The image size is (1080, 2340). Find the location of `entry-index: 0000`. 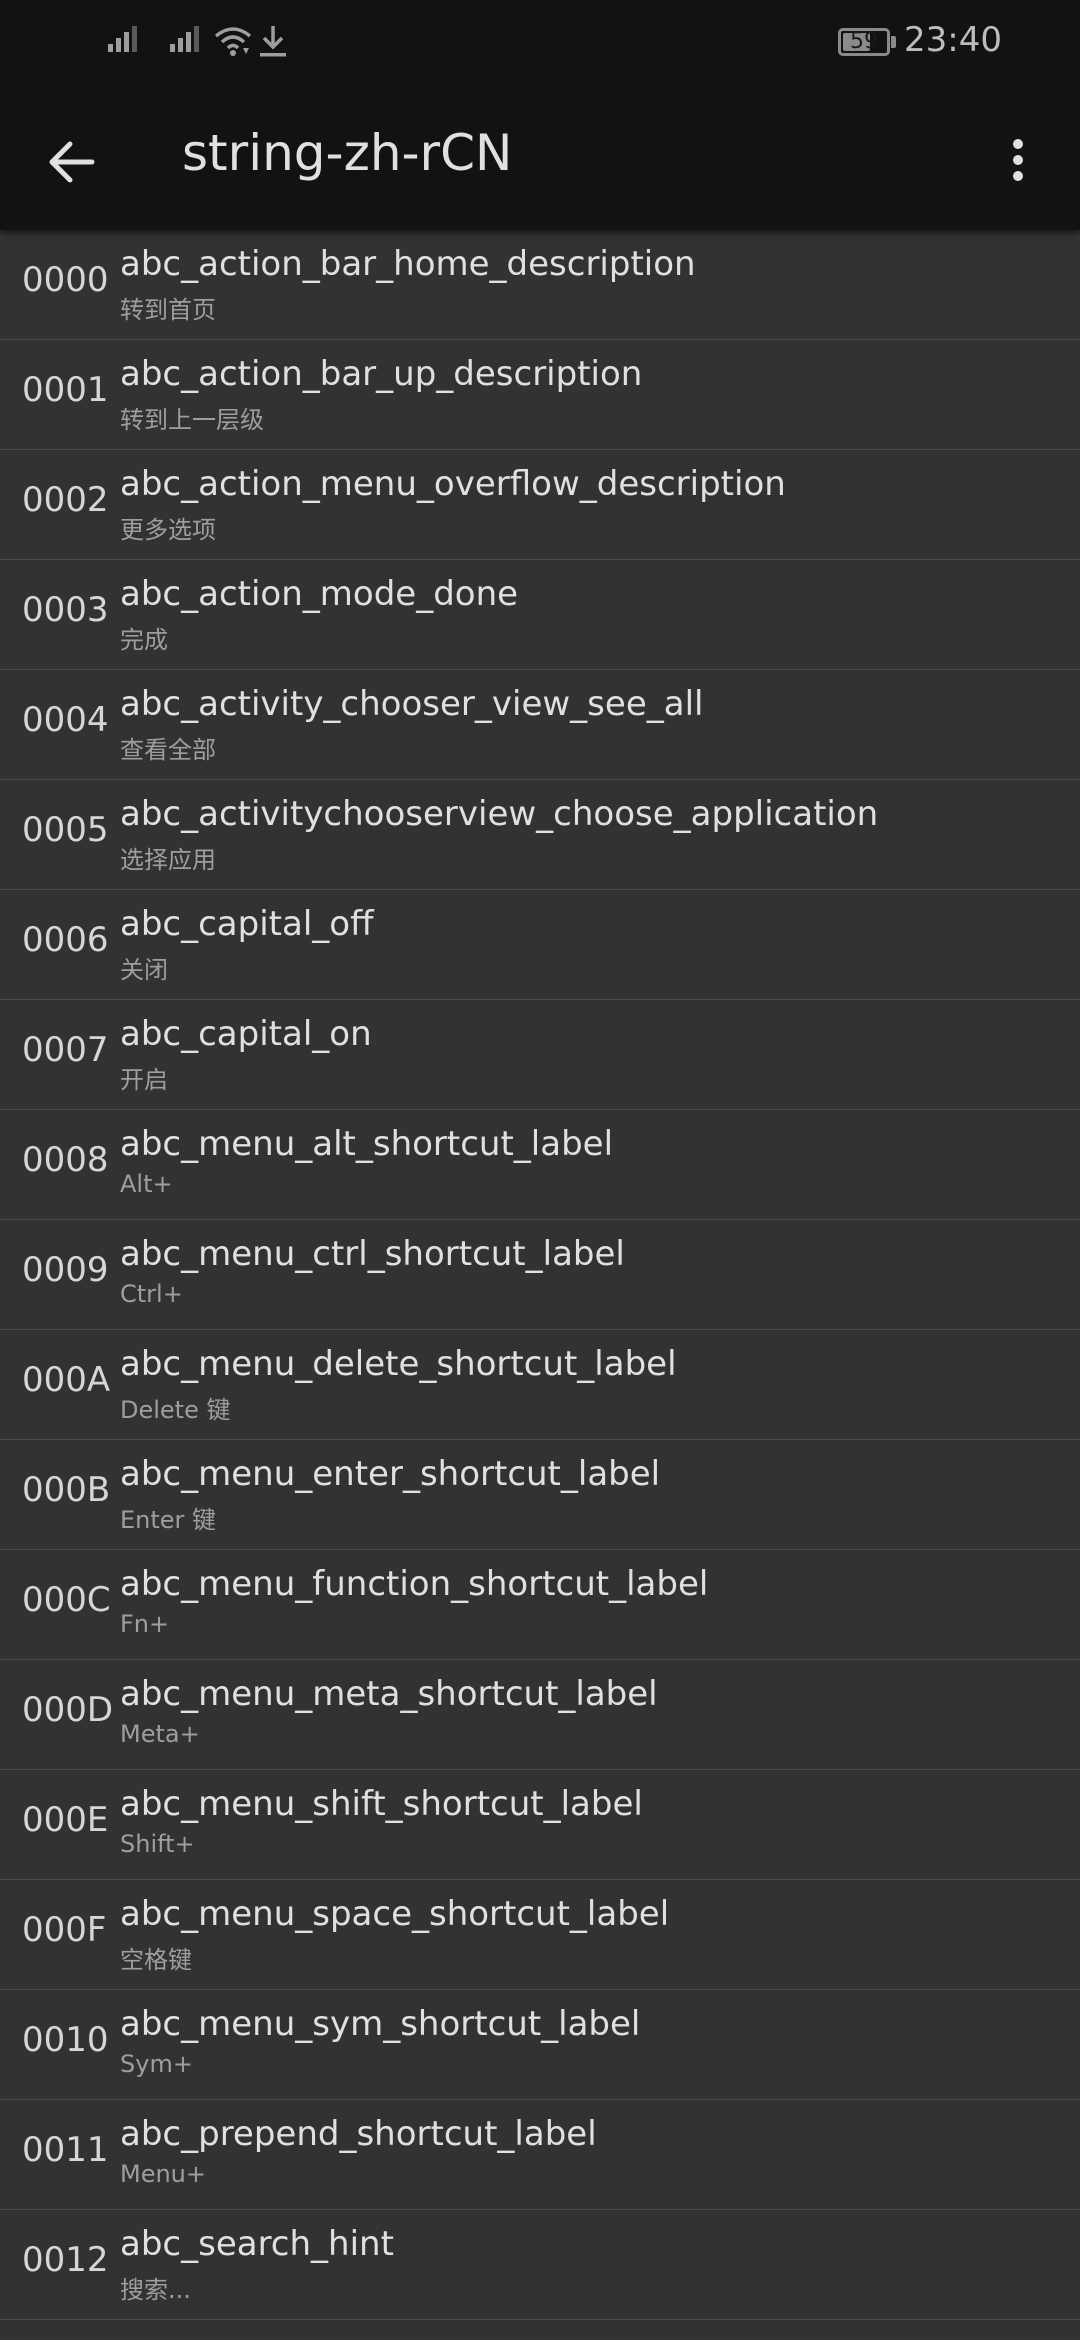

entry-index: 0000 is located at coordinates (65, 280).